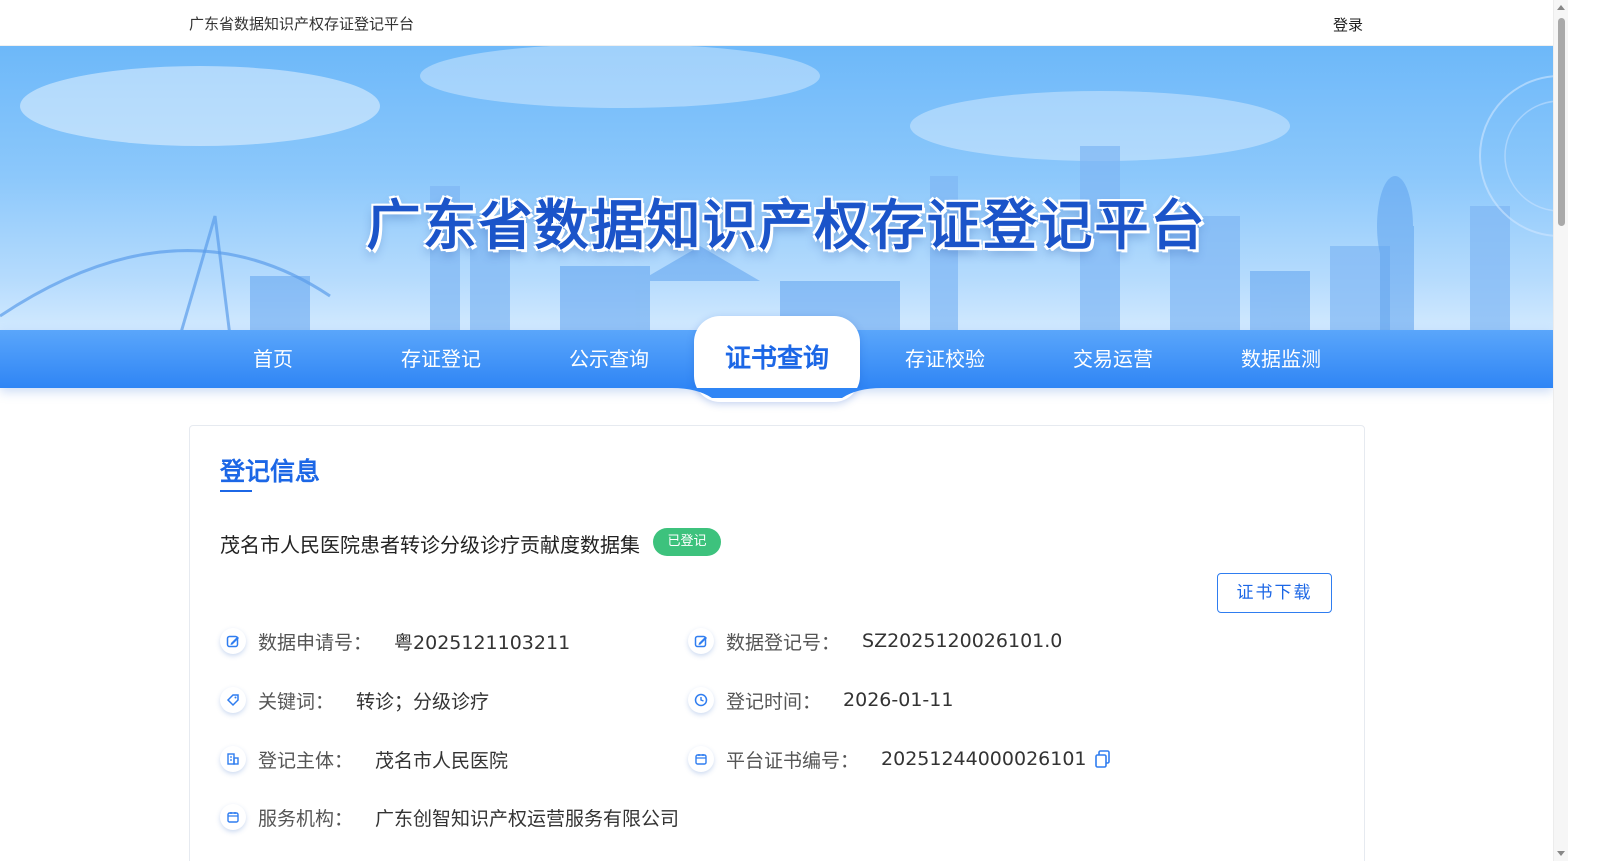  I want to click on registration-no-label: 数据登记号：, so click(783, 642).